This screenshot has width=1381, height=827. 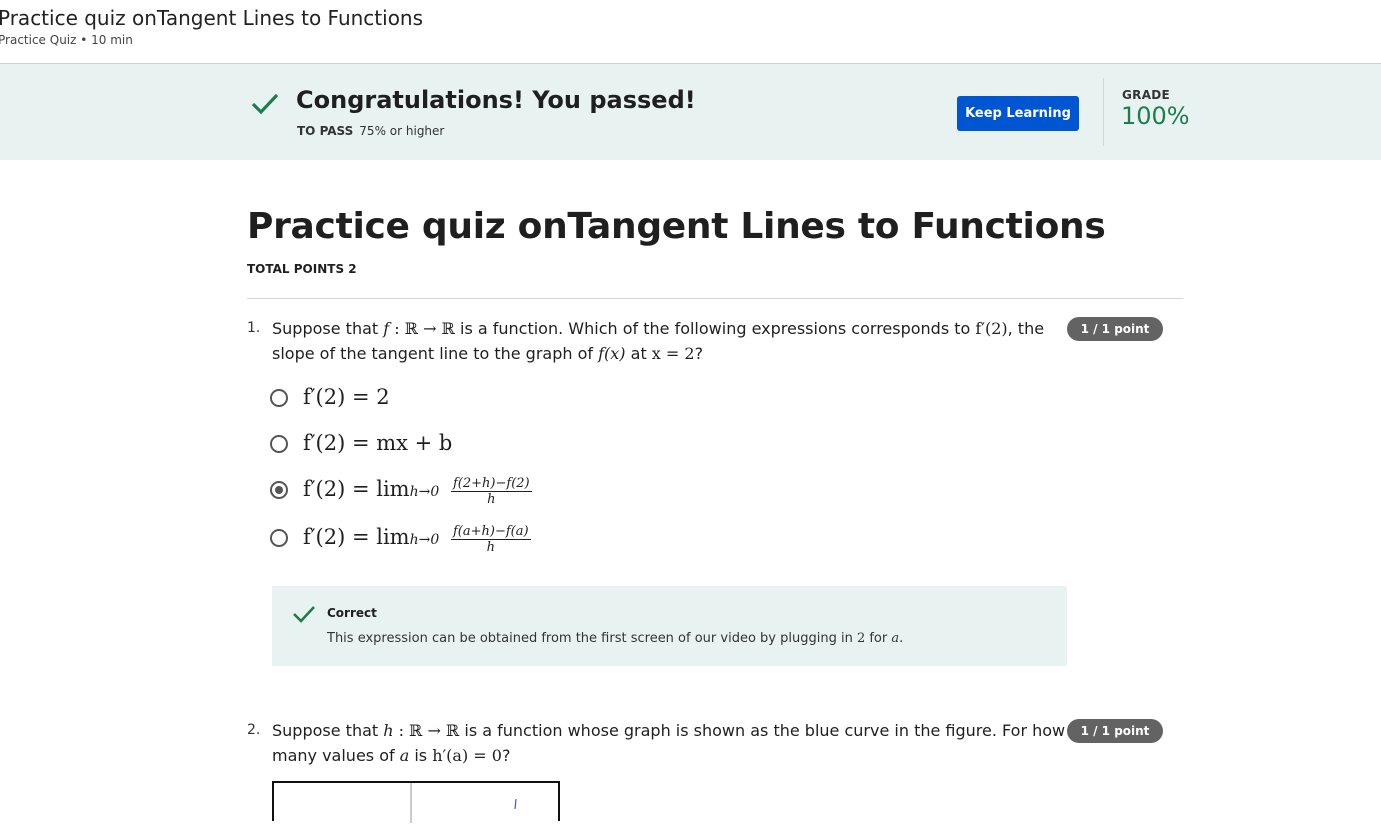 I want to click on pass-message: Congratulations! You passed!, so click(x=496, y=100).